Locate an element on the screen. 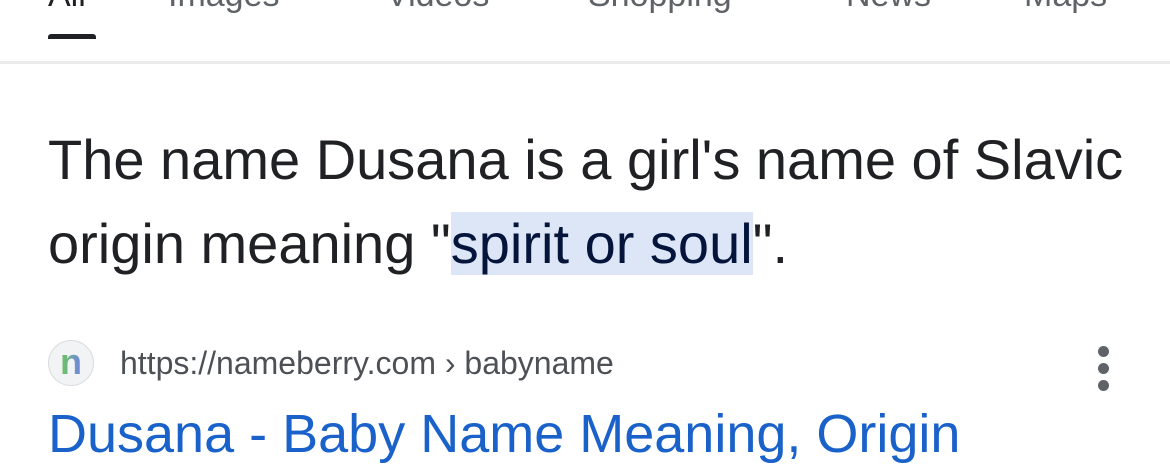 The width and height of the screenshot is (1170, 464). more-vert-icon is located at coordinates (1104, 369).